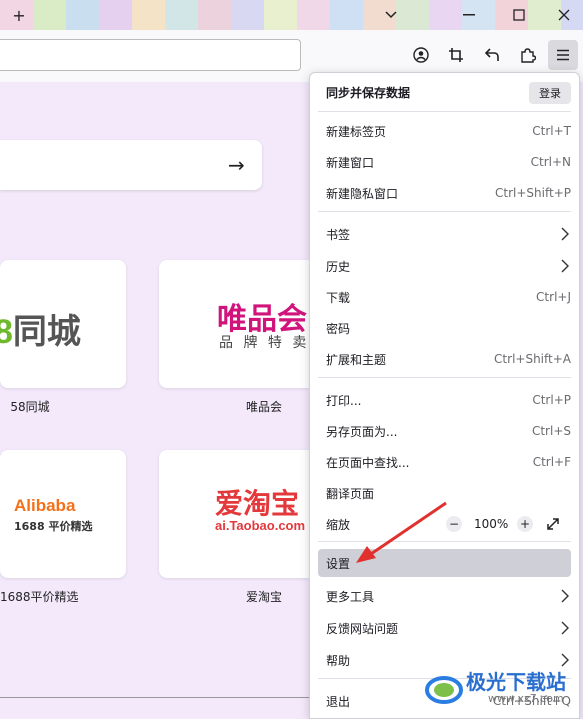 Image resolution: width=583 pixels, height=719 pixels. I want to click on watermark-title: 极光下载站, so click(516, 682).